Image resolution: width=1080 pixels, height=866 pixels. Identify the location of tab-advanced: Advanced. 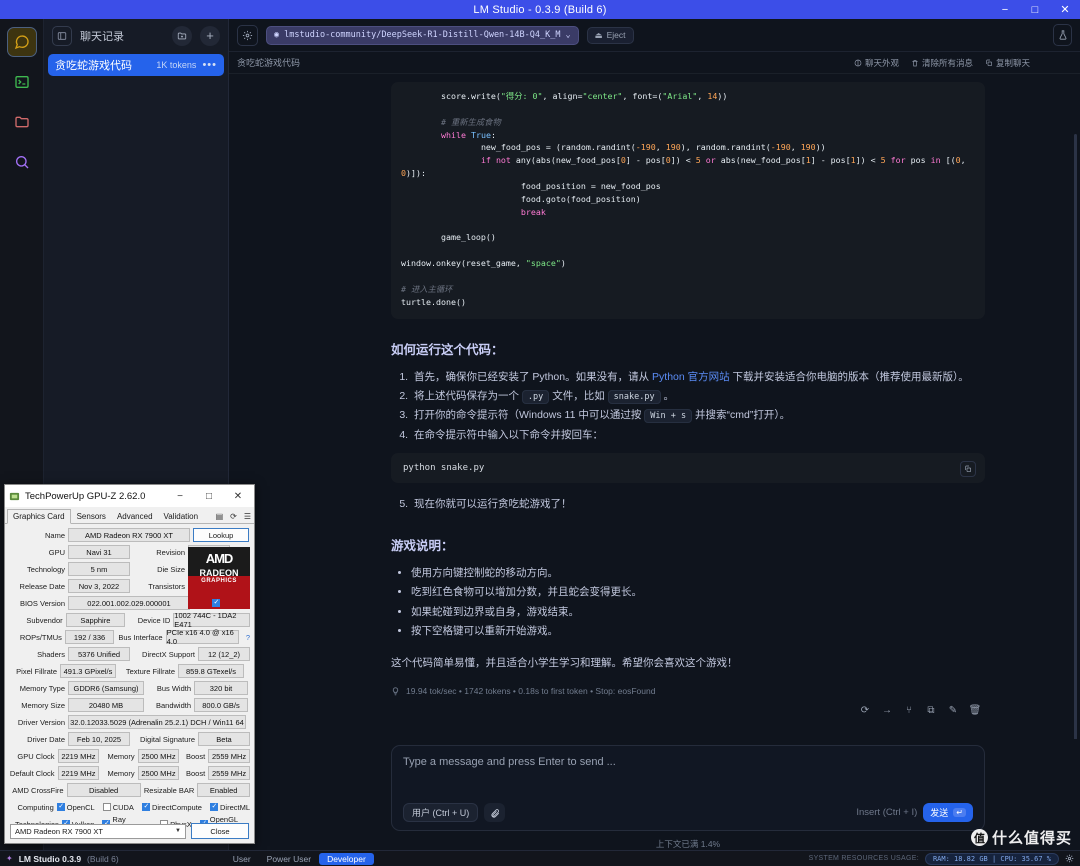
(135, 516).